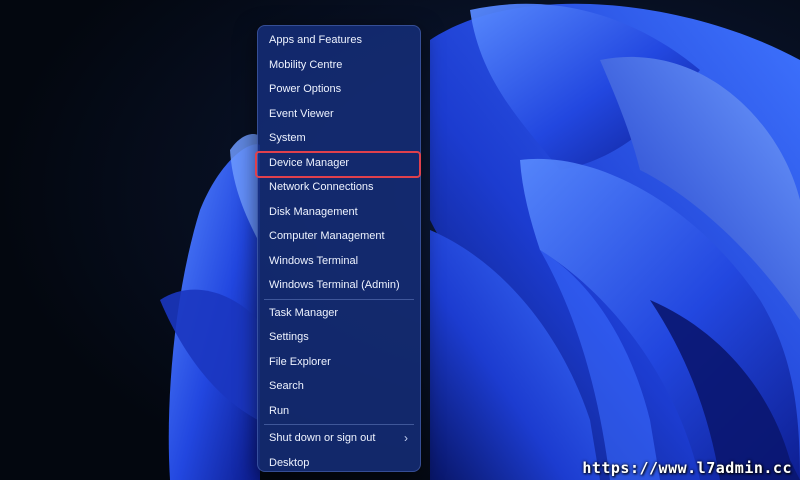  I want to click on menu-item-label: File Explorer, so click(300, 361).